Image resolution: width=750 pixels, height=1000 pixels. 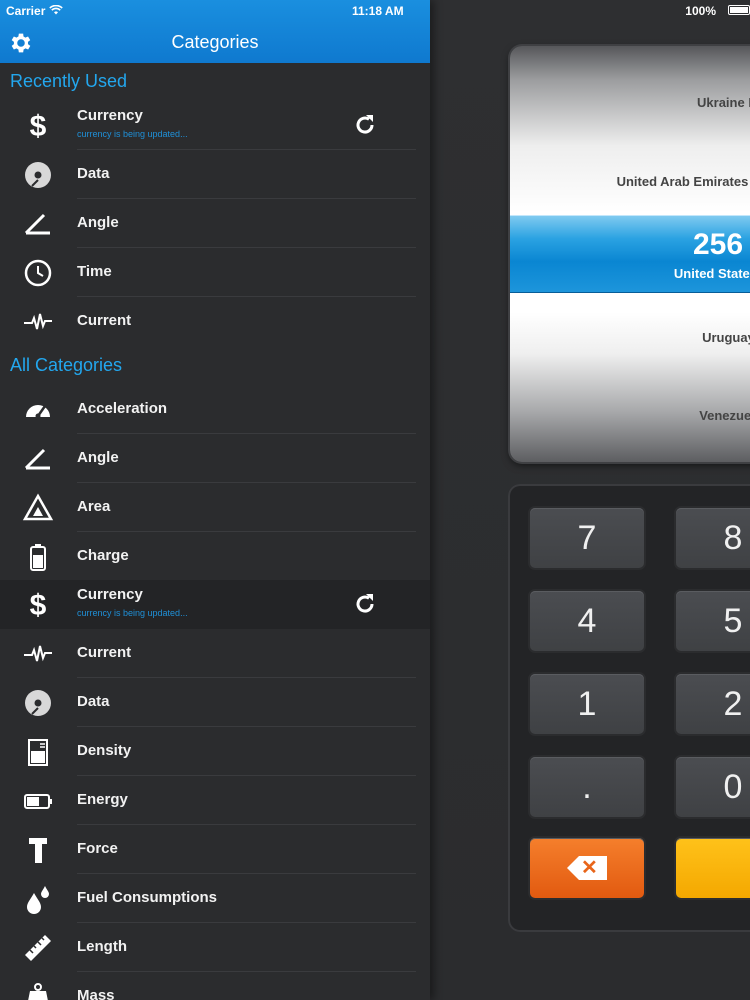 I want to click on category-item-fuel-consumptions: Fuel Consumptions, so click(x=215, y=898).